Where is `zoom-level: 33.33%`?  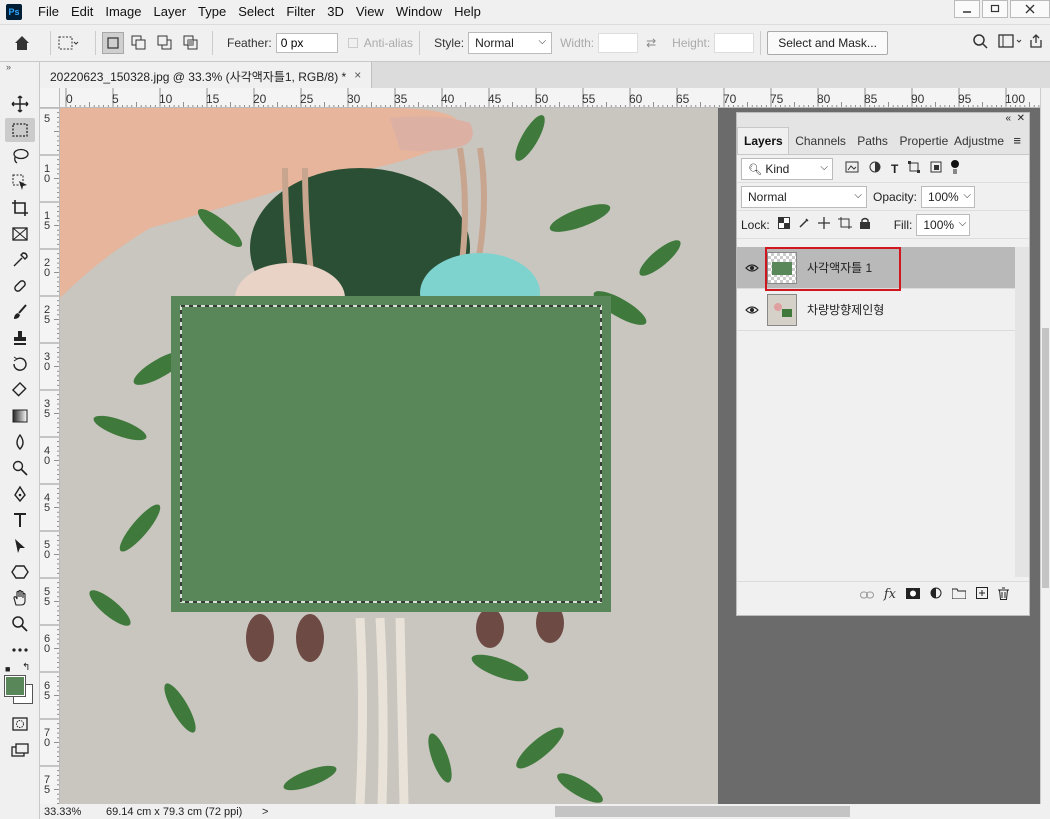 zoom-level: 33.33% is located at coordinates (70, 812).